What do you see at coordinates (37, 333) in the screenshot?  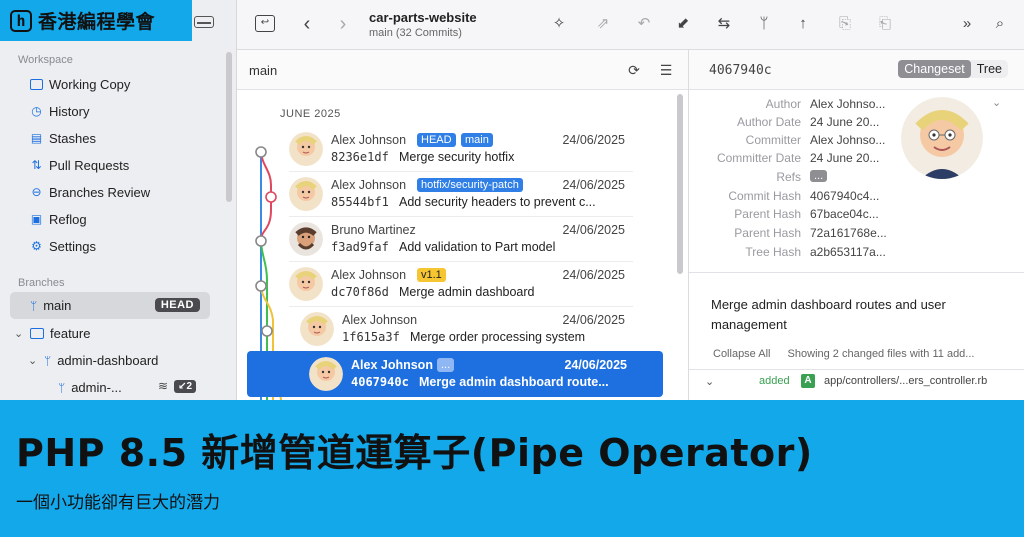 I see `folder-icon` at bounding box center [37, 333].